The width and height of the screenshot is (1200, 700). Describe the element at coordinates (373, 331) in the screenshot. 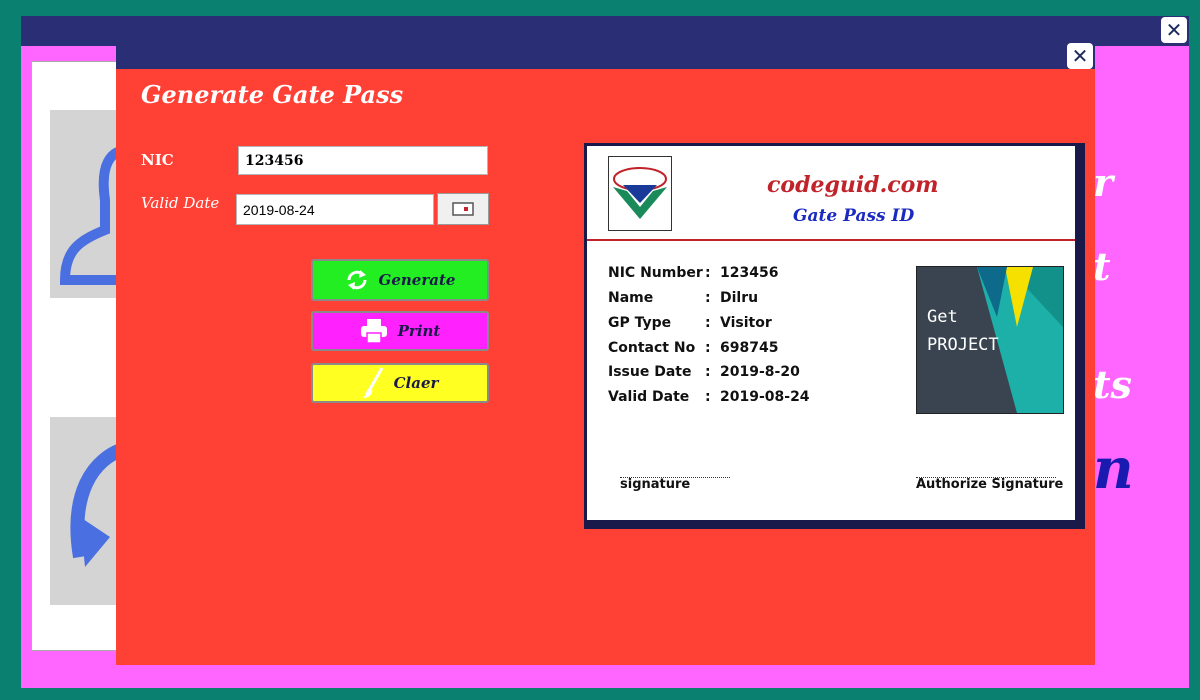

I see `printer-icon` at that location.